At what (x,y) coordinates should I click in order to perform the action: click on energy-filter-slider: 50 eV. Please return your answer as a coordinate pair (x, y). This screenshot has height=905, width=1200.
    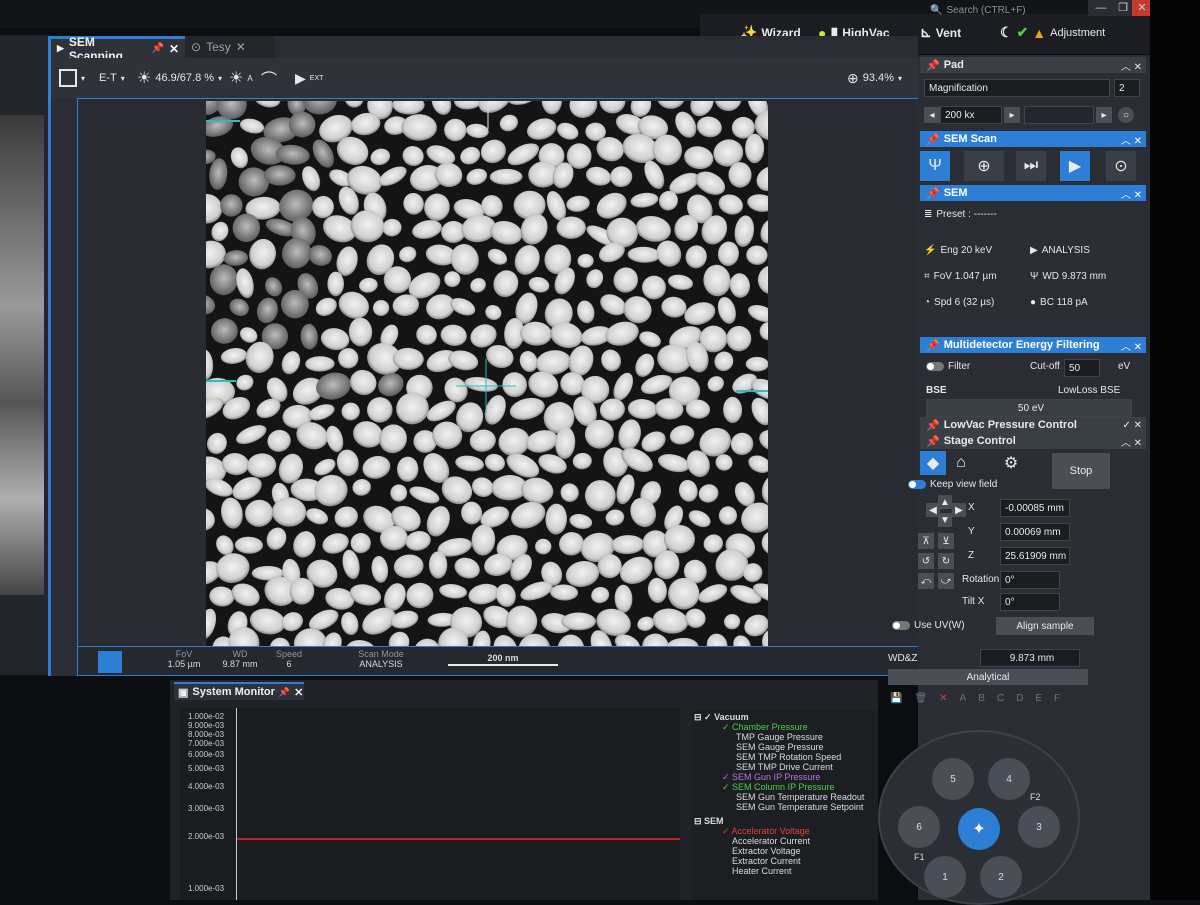
    Looking at the image, I should click on (1029, 408).